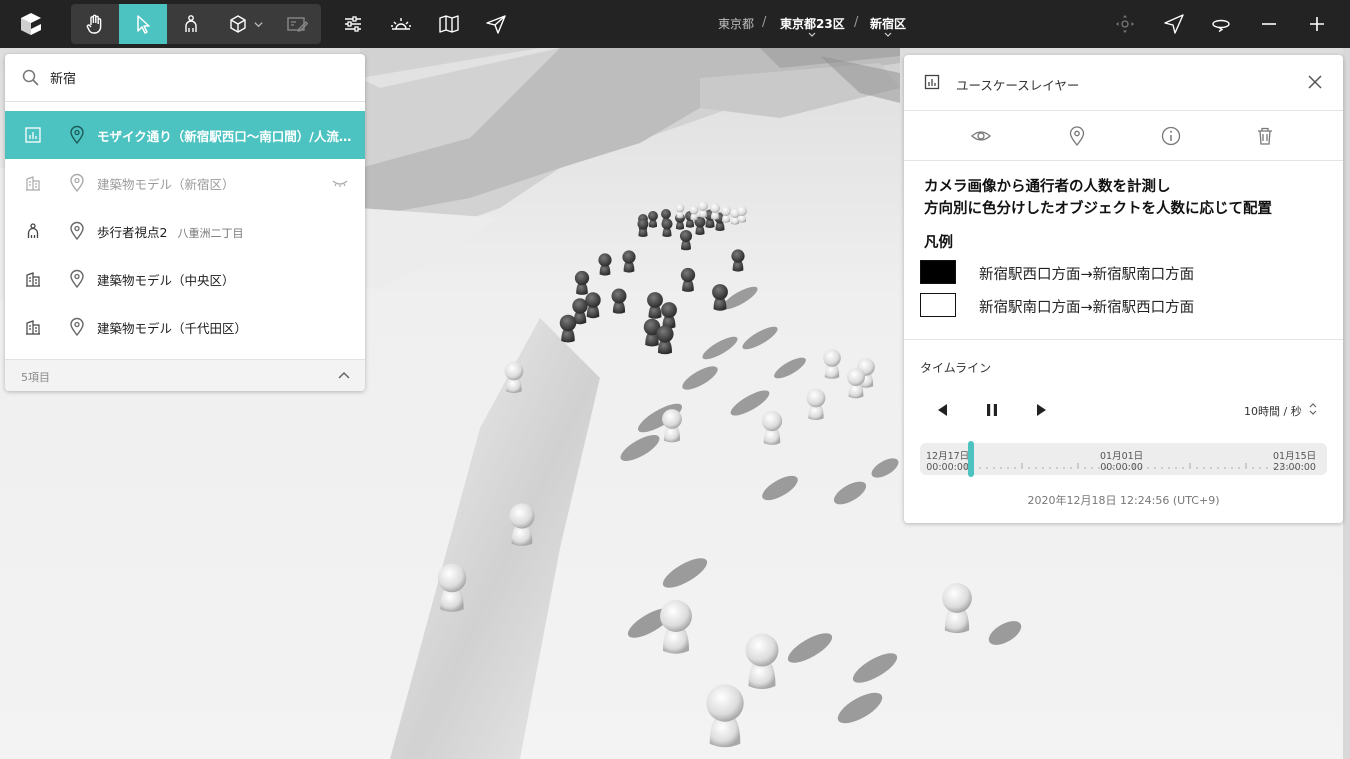 Image resolution: width=1350 pixels, height=759 pixels. Describe the element at coordinates (1315, 82) in the screenshot. I see `close-icon` at that location.